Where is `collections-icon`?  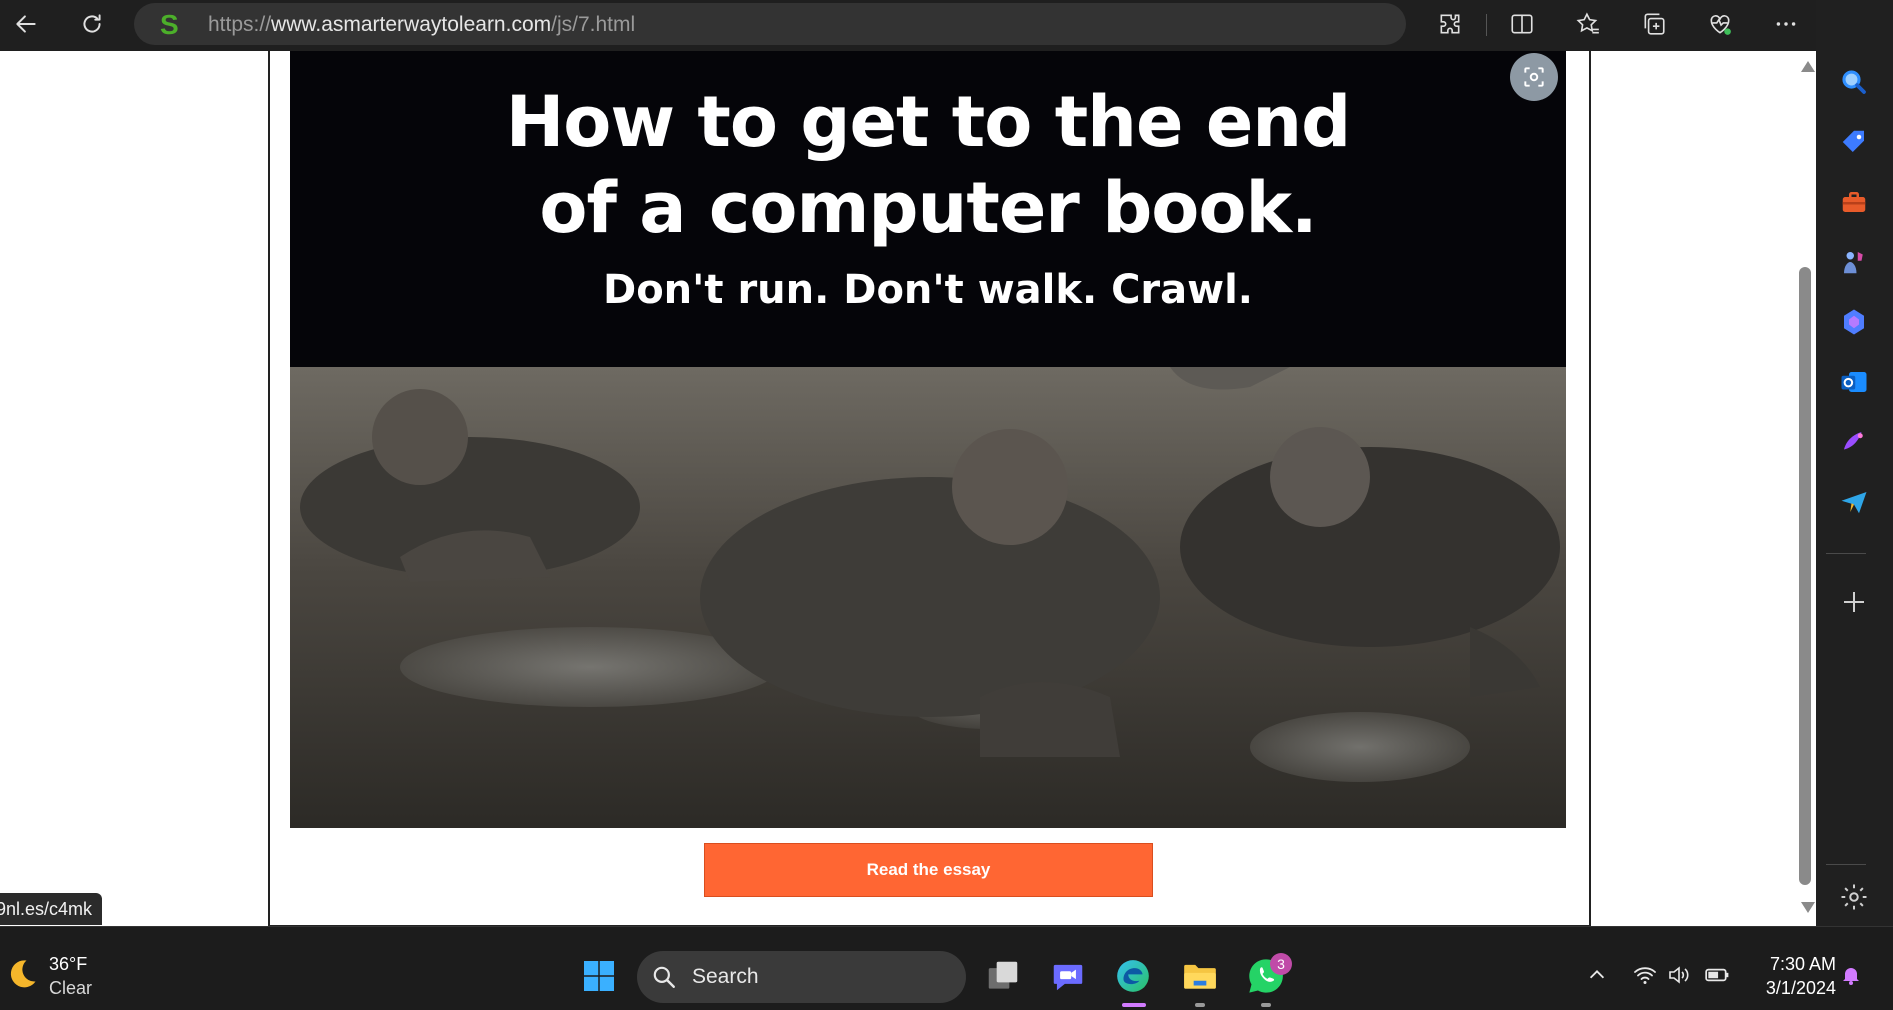 collections-icon is located at coordinates (1654, 24).